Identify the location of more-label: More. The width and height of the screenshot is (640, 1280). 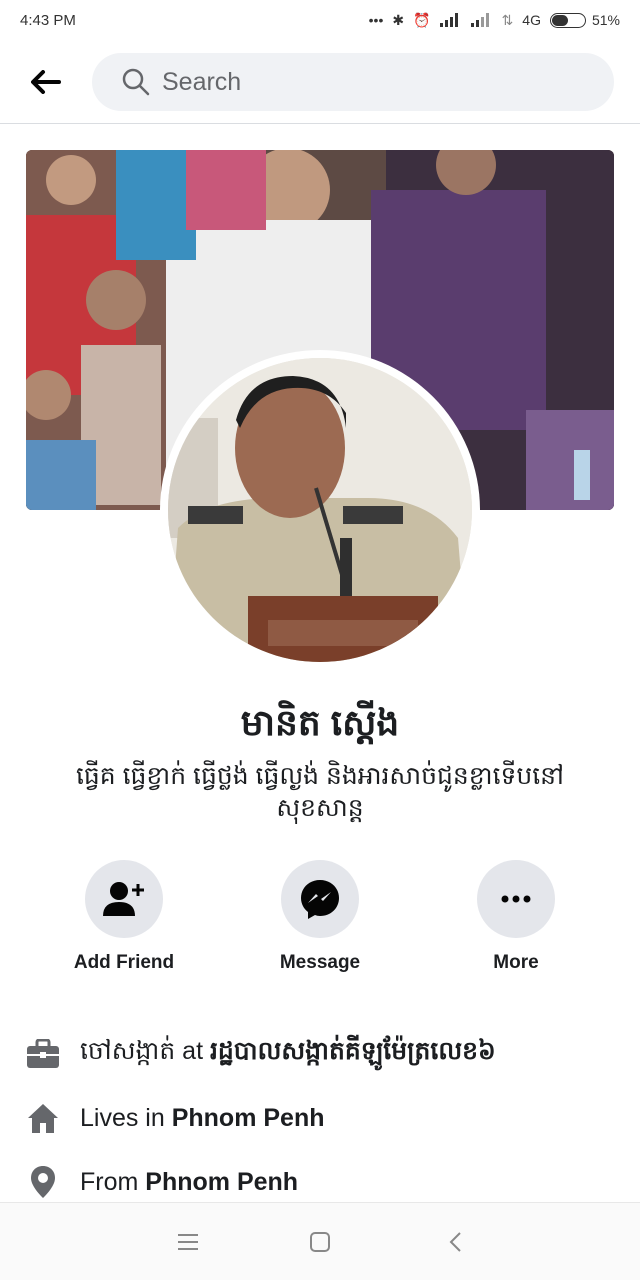
(516, 962).